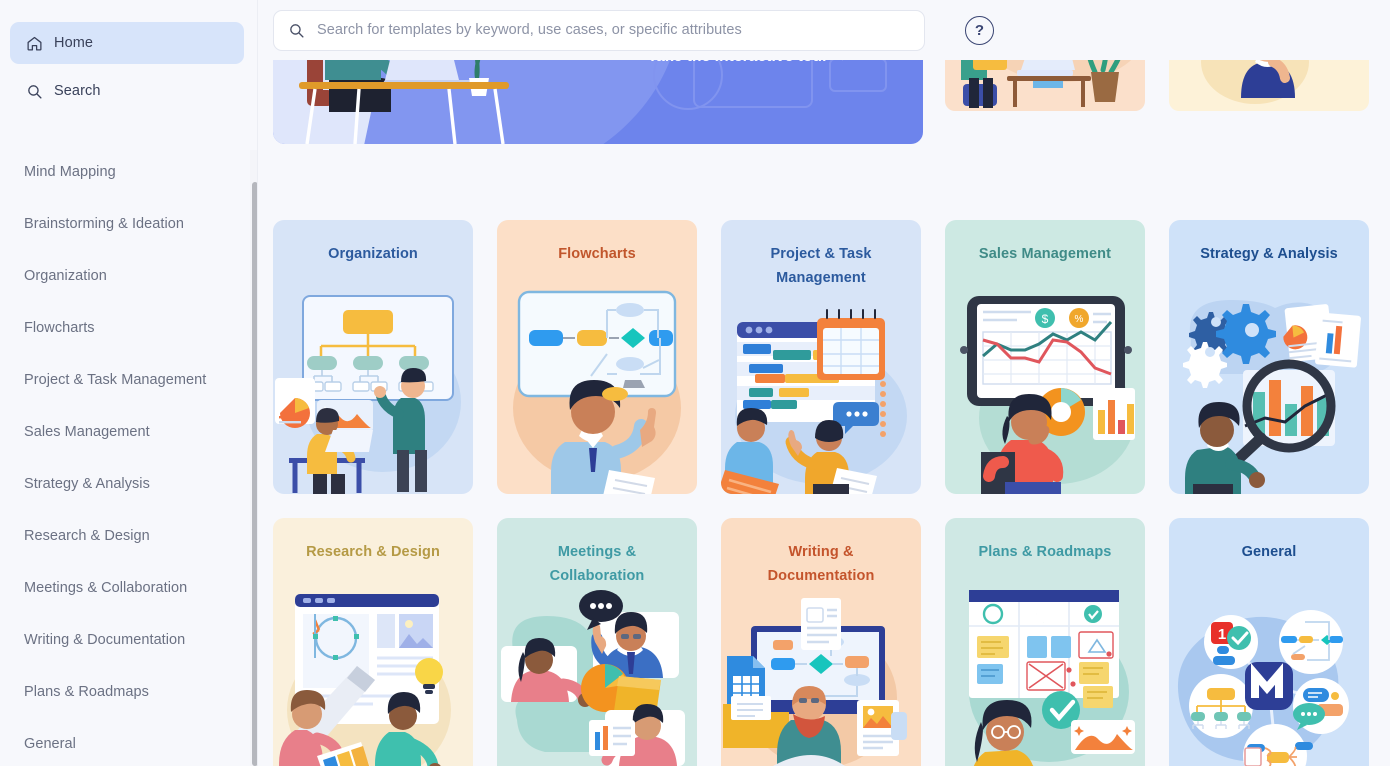 The width and height of the screenshot is (1390, 766). I want to click on sidebar-divider-space, so click(129, 131).